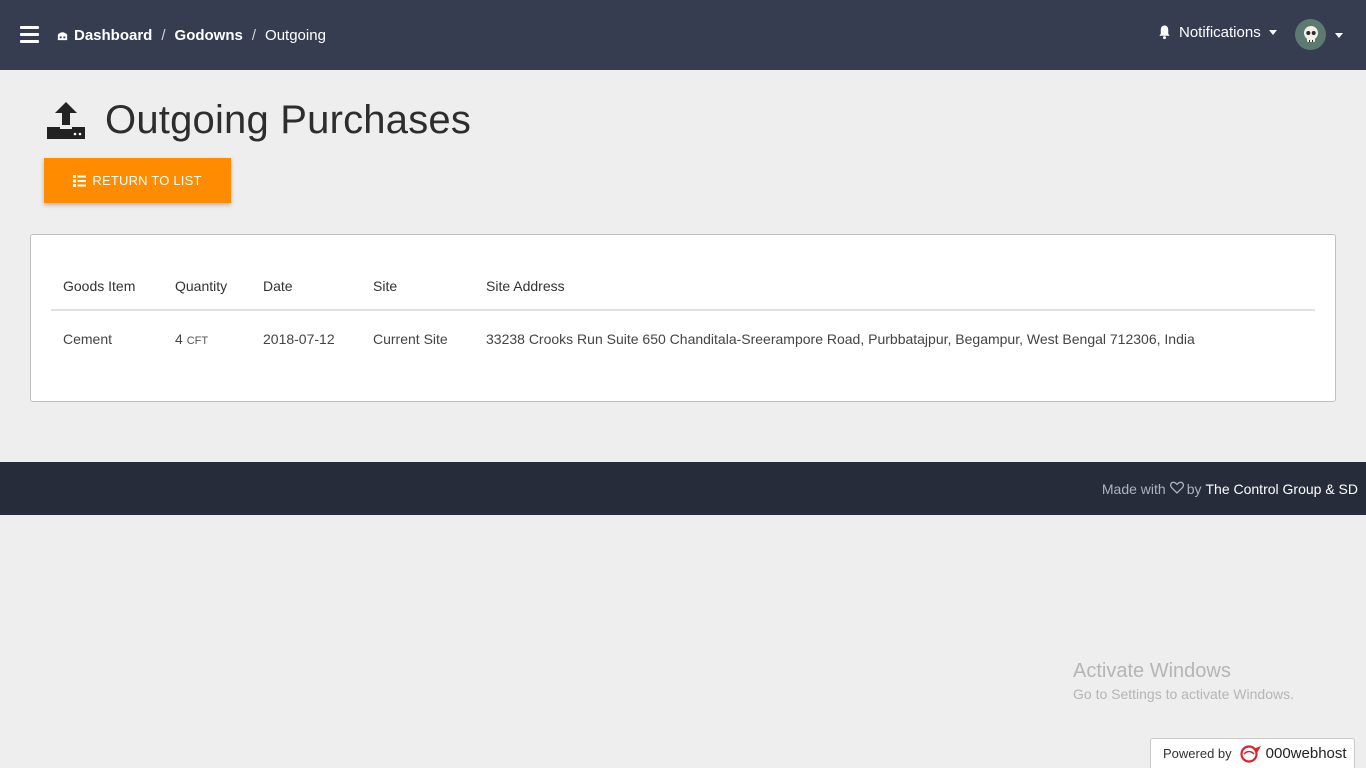  Describe the element at coordinates (113, 35) in the screenshot. I see `breadcrumb-dashboard-label: Dashboard` at that location.